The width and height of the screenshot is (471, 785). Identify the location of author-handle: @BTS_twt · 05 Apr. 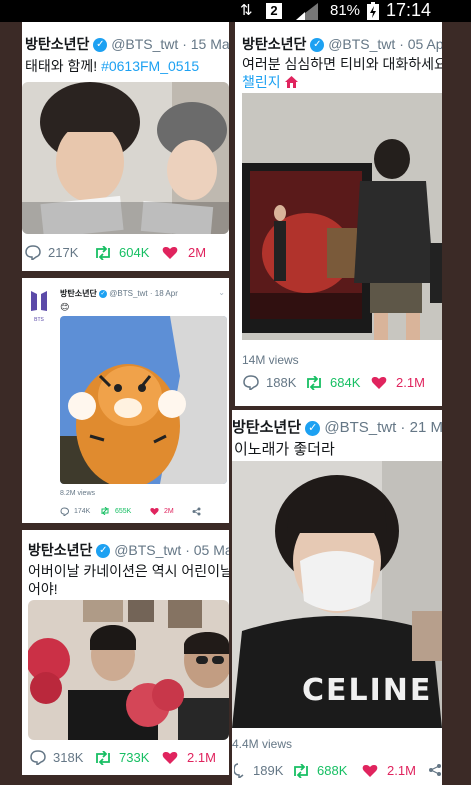
(385, 44).